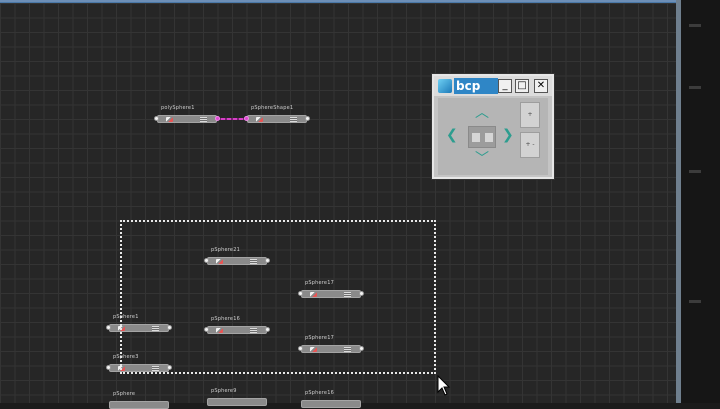  I want to click on node-label: polySphere1, so click(178, 108).